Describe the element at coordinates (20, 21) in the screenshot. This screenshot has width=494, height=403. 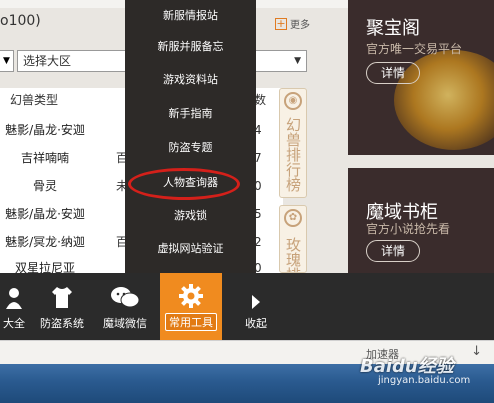
I see `page-title: o100)` at that location.